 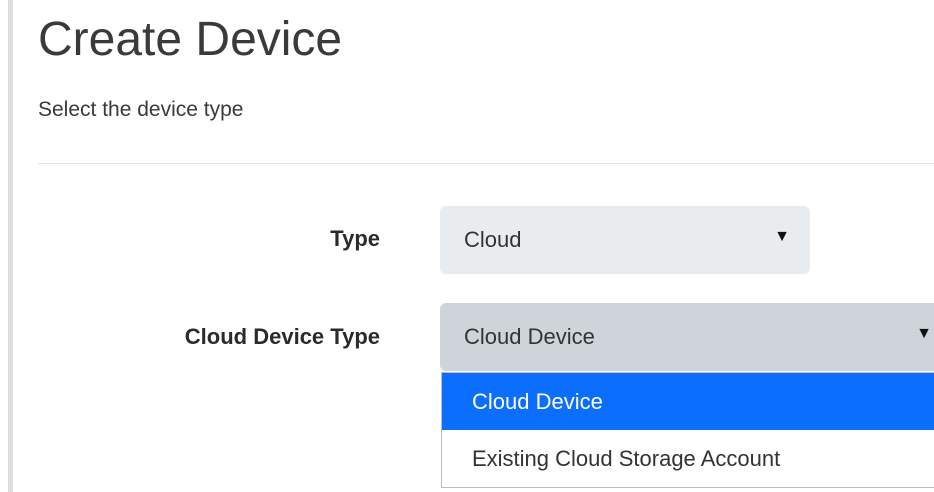 I want to click on left-border-rule, so click(x=10, y=246).